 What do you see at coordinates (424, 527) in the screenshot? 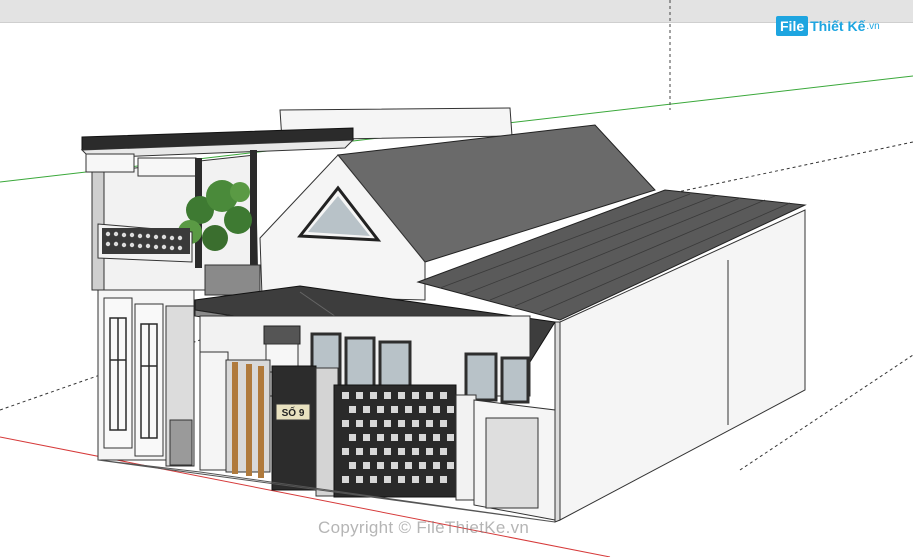
I see `copyright-watermark: Copyright © FileThietKe.vn` at bounding box center [424, 527].